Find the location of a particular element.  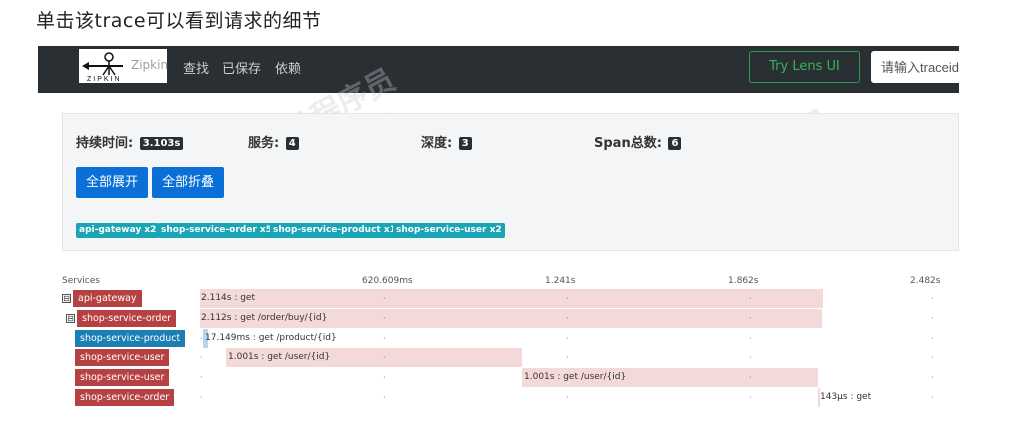

span-count-stat: Span总数: 6 is located at coordinates (638, 141).